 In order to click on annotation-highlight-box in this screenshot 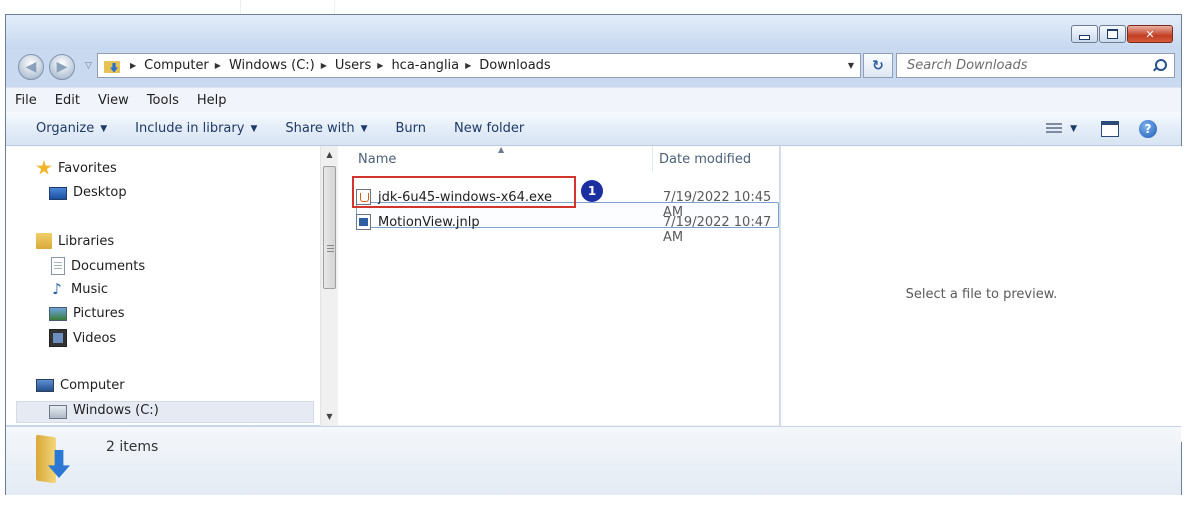, I will do `click(464, 192)`.